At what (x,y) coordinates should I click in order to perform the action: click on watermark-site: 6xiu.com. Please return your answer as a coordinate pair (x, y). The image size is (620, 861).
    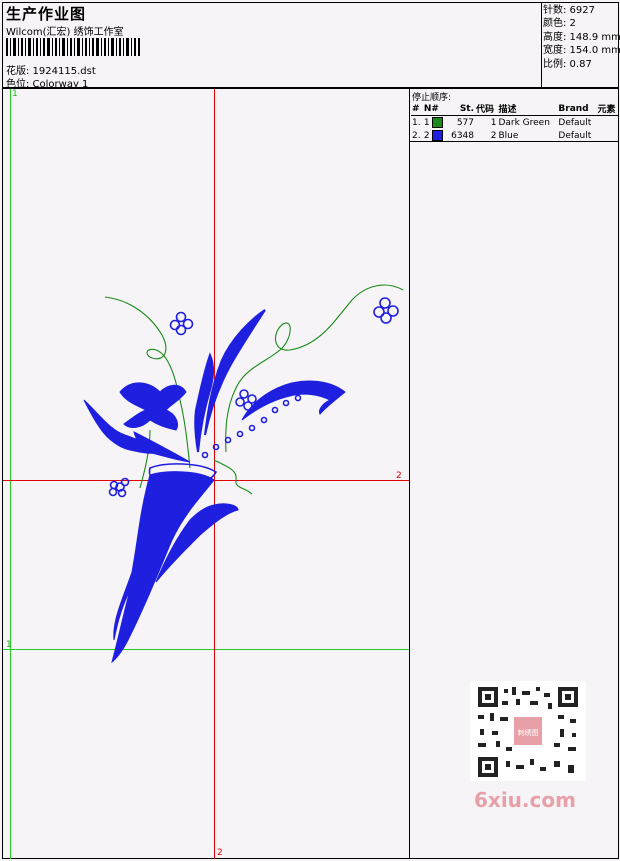
    Looking at the image, I should click on (525, 800).